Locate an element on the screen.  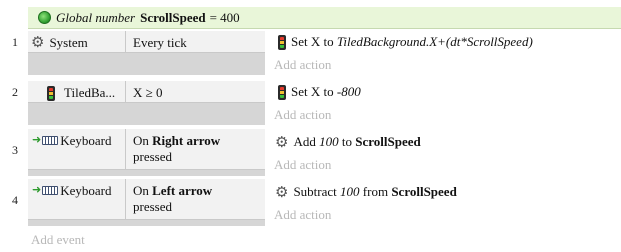
global-variable-name: ScrollSpeed is located at coordinates (173, 17).